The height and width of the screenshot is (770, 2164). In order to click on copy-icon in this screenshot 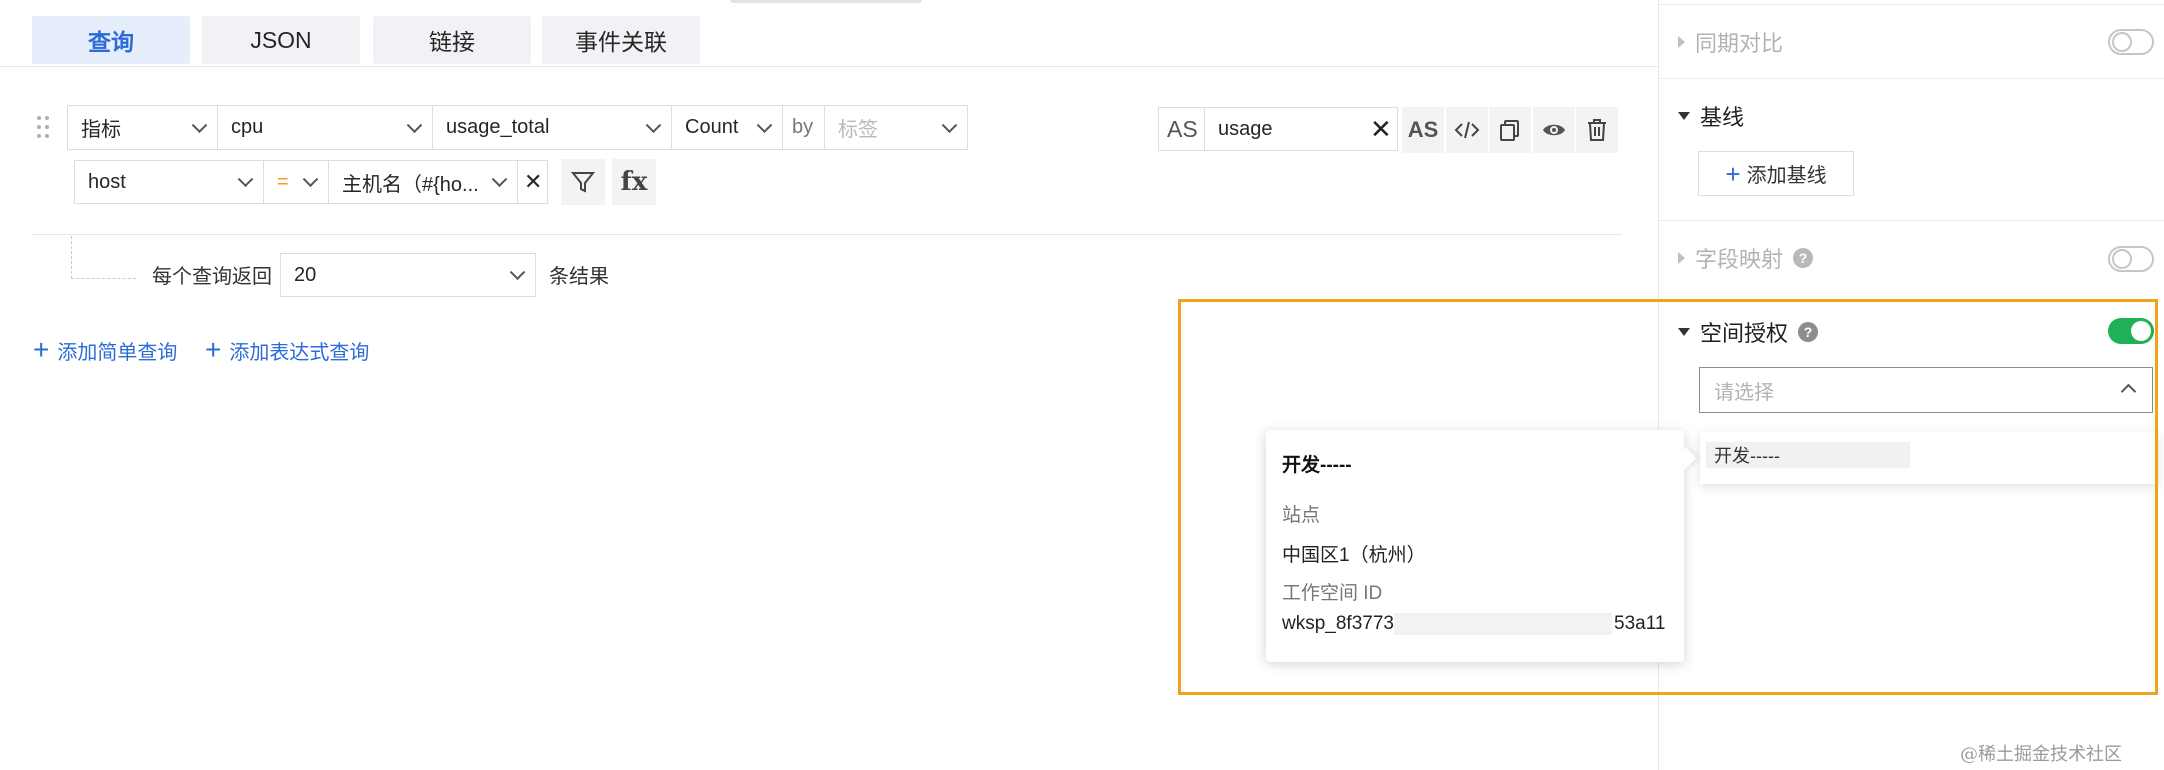, I will do `click(1510, 130)`.